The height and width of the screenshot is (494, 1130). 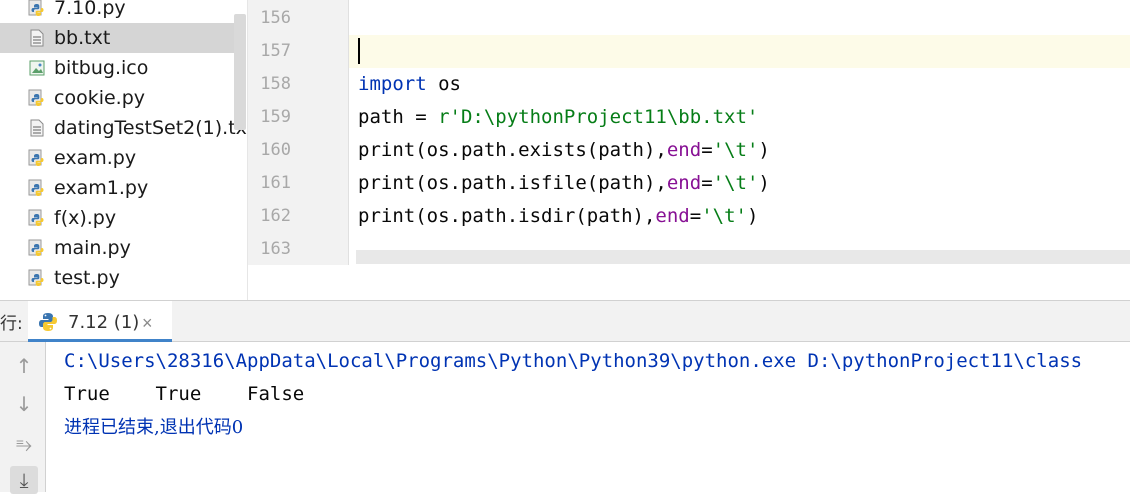 What do you see at coordinates (598, 117) in the screenshot?
I see `string-literal: r'D:\pythonProject11\bb.txt'` at bounding box center [598, 117].